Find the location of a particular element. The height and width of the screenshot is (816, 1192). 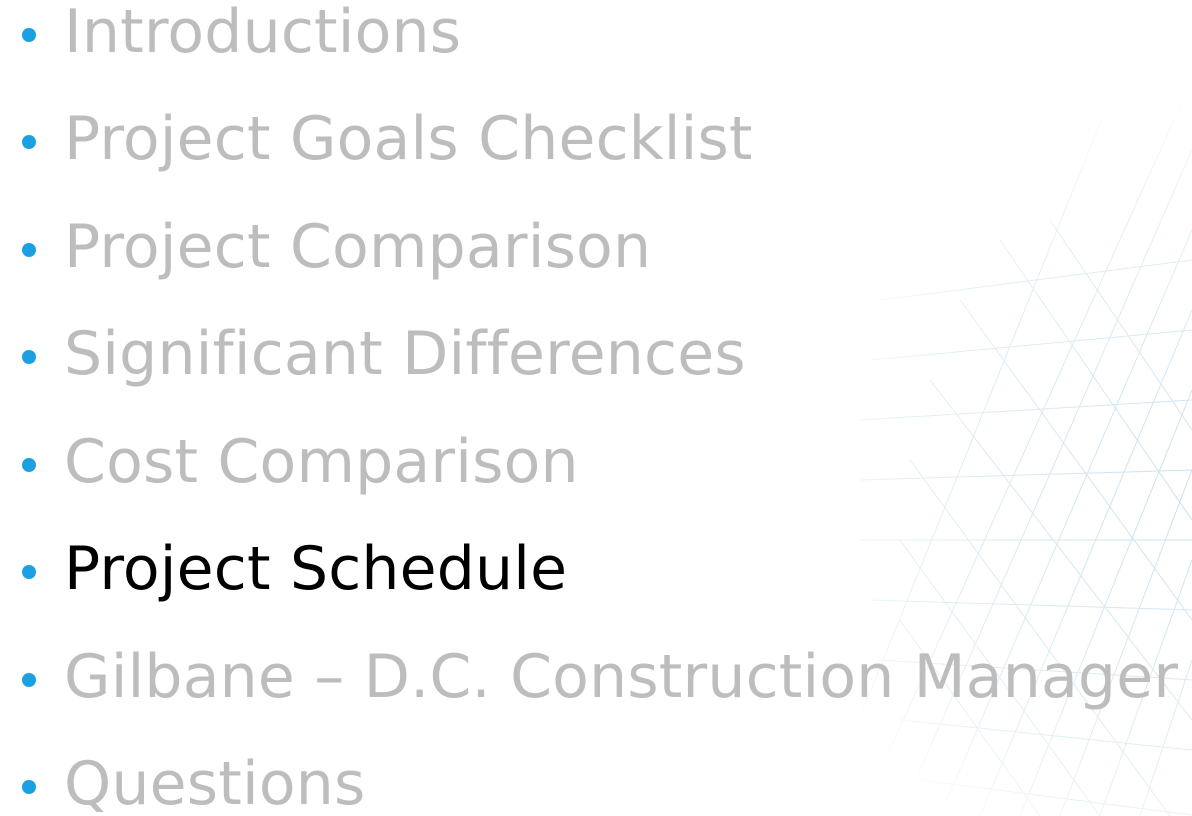

agenda-item-label: Cost Comparison is located at coordinates (321, 461).